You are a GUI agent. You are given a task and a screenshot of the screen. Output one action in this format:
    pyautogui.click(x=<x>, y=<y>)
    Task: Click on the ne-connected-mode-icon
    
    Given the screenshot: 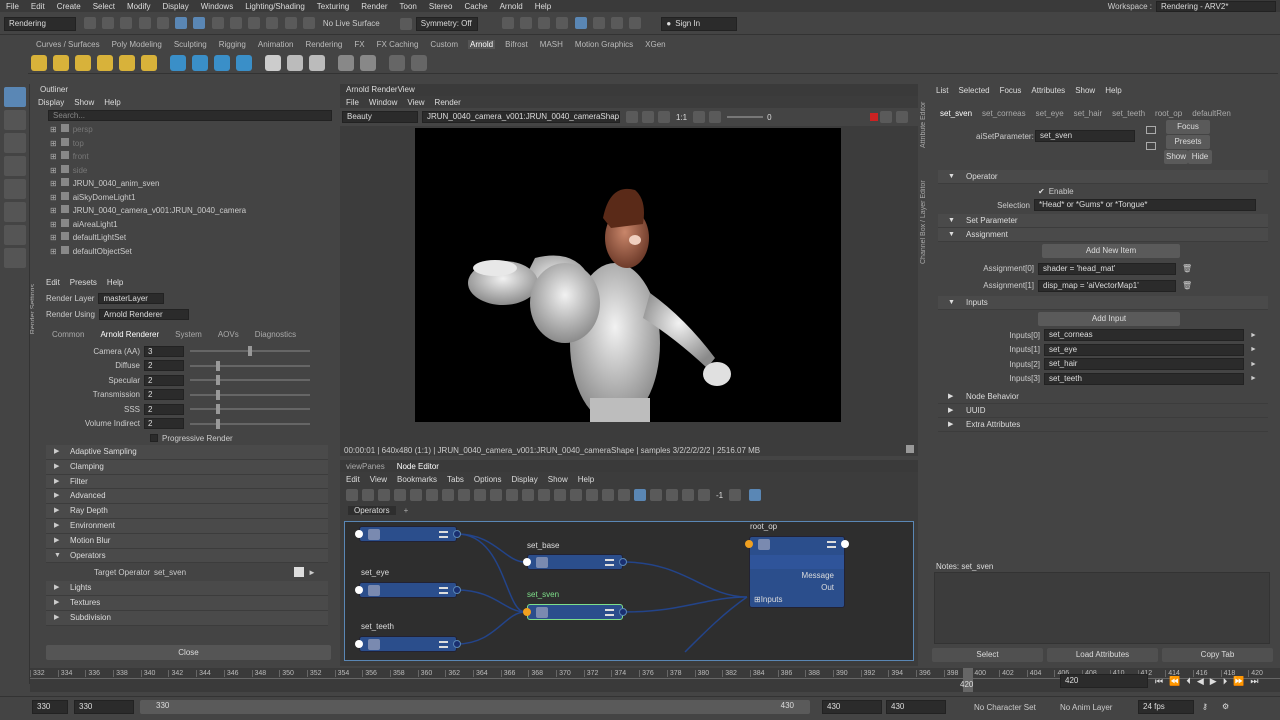 What is the action you would take?
    pyautogui.click(x=512, y=495)
    